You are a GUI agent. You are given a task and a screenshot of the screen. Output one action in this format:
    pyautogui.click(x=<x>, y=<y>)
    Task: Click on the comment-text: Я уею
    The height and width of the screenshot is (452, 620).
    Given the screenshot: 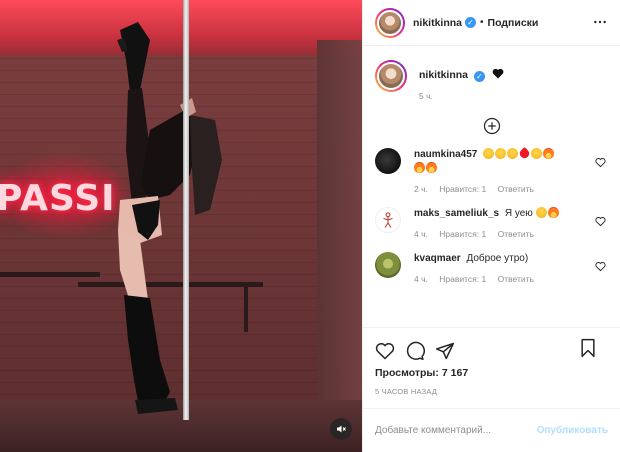 What is the action you would take?
    pyautogui.click(x=518, y=213)
    